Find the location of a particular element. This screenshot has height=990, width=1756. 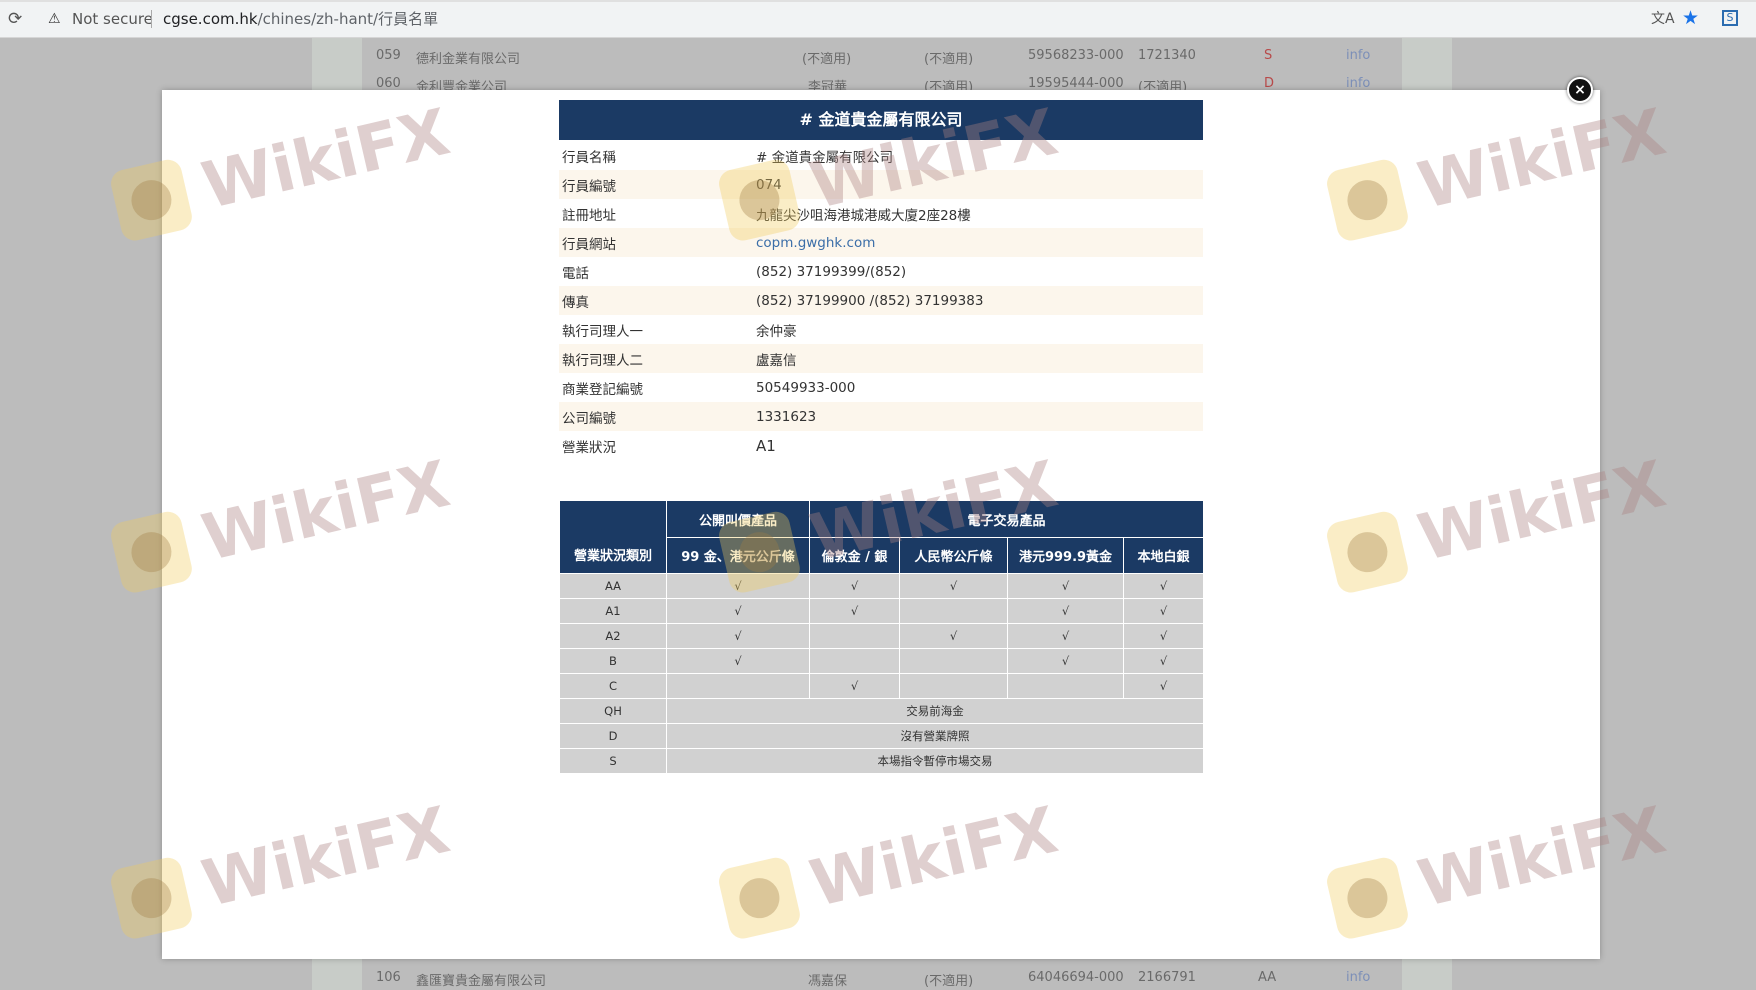

bg-cell-status: D is located at coordinates (1269, 83).